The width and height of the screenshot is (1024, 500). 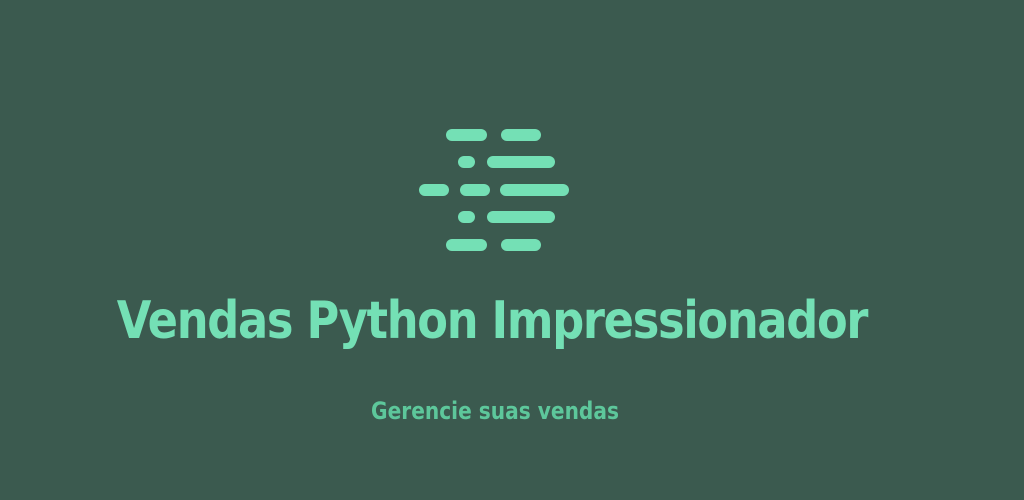 What do you see at coordinates (495, 411) in the screenshot?
I see `app-subtitle: Gerencie suas vendas` at bounding box center [495, 411].